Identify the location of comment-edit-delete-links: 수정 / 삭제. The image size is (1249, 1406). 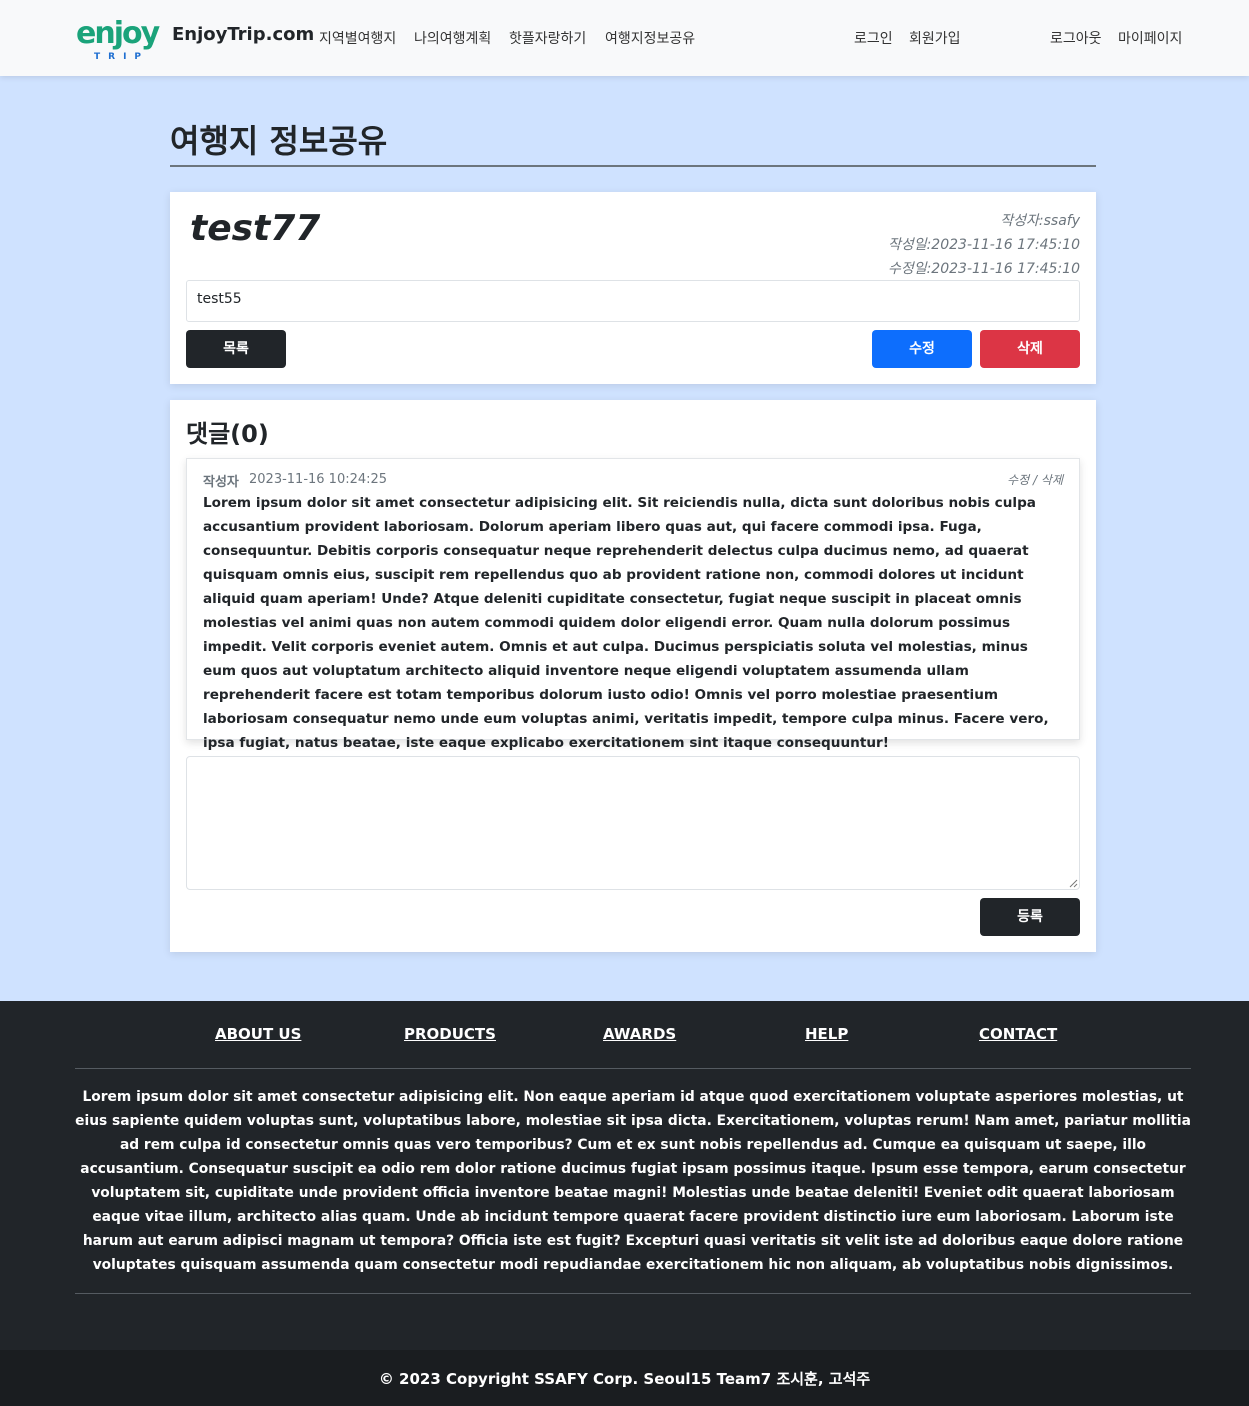
(1035, 479).